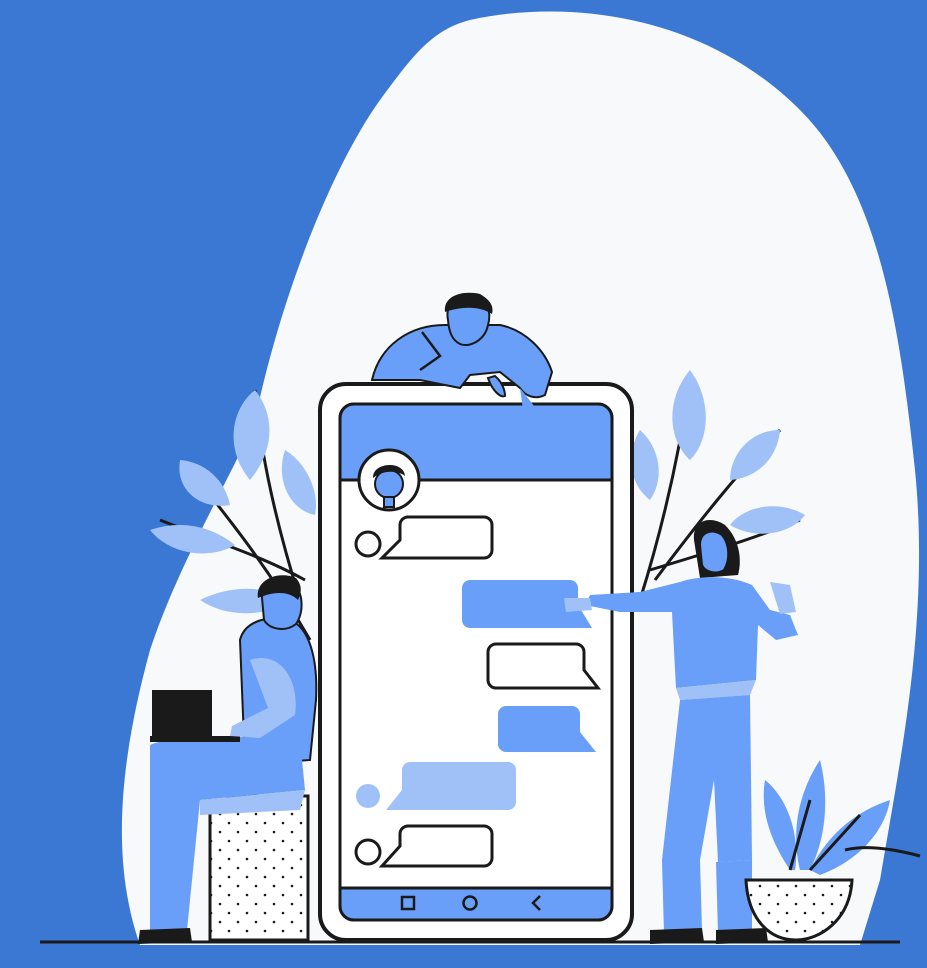 Image resolution: width=927 pixels, height=968 pixels. I want to click on message-bubble-outgoing, so click(544, 666).